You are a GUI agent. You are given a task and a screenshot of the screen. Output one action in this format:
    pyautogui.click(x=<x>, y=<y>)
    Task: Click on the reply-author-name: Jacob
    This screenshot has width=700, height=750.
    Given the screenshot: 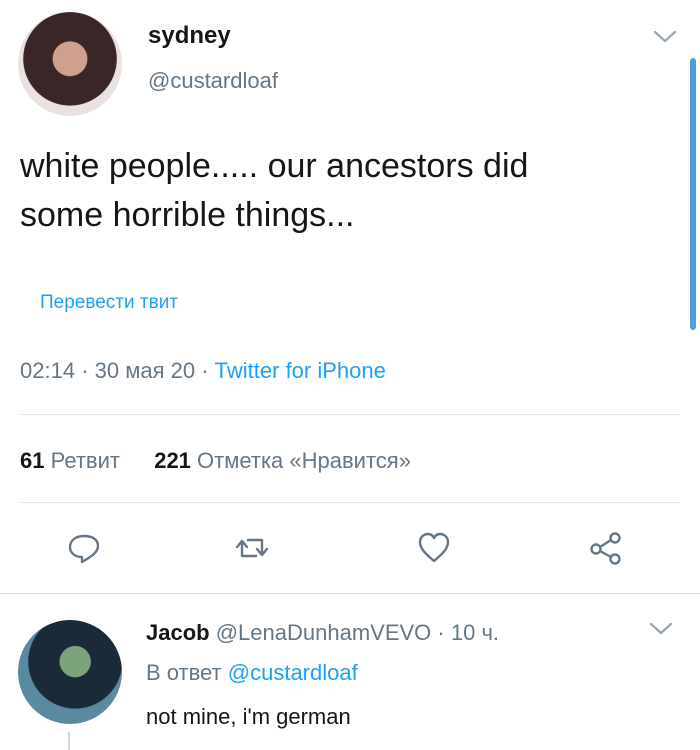 What is the action you would take?
    pyautogui.click(x=178, y=632)
    